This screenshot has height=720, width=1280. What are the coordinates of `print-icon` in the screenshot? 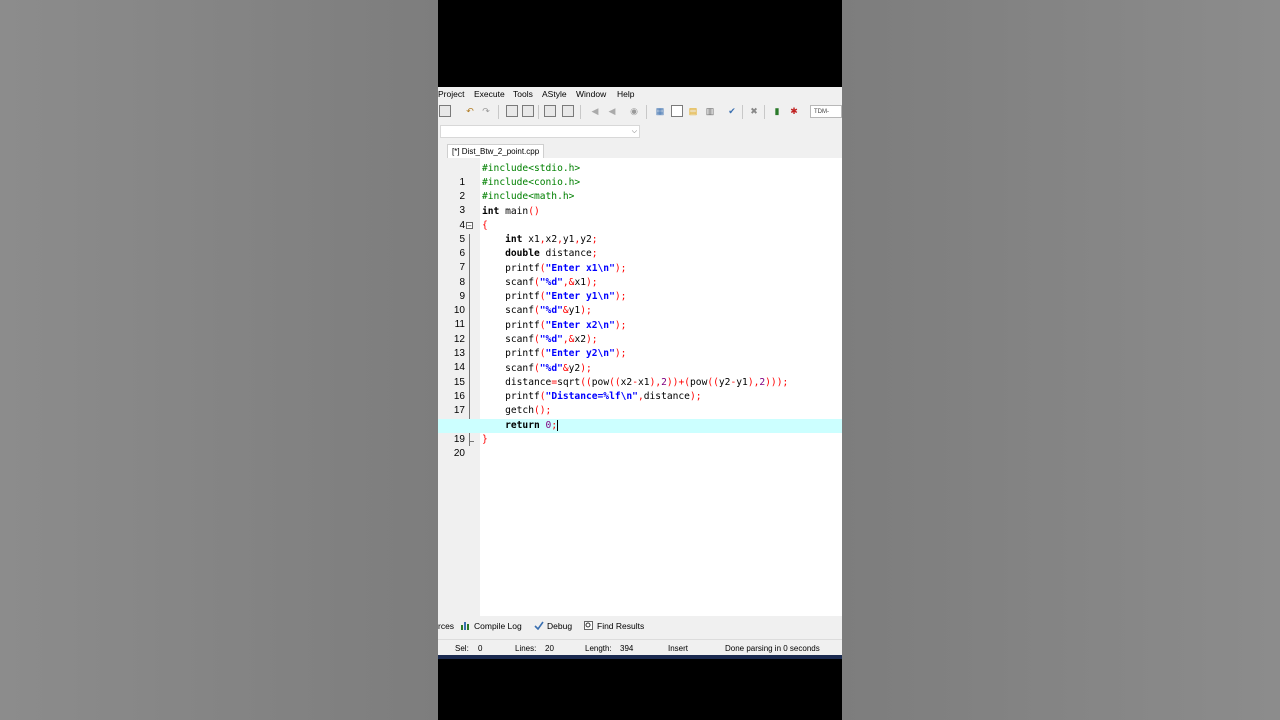 It's located at (445, 111).